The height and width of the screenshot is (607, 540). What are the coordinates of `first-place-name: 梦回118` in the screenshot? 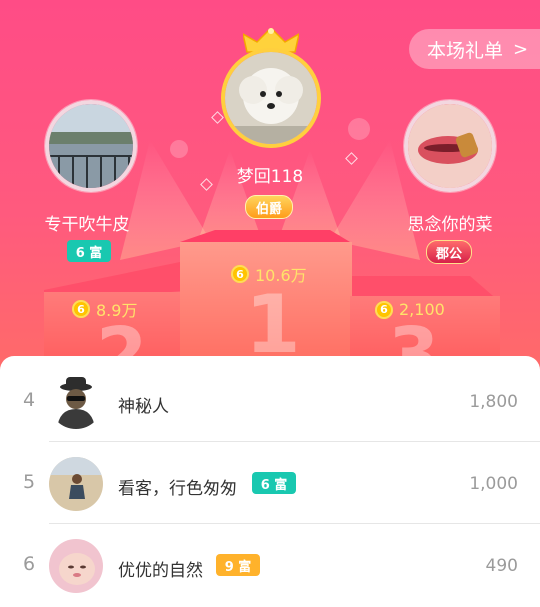 It's located at (270, 177).